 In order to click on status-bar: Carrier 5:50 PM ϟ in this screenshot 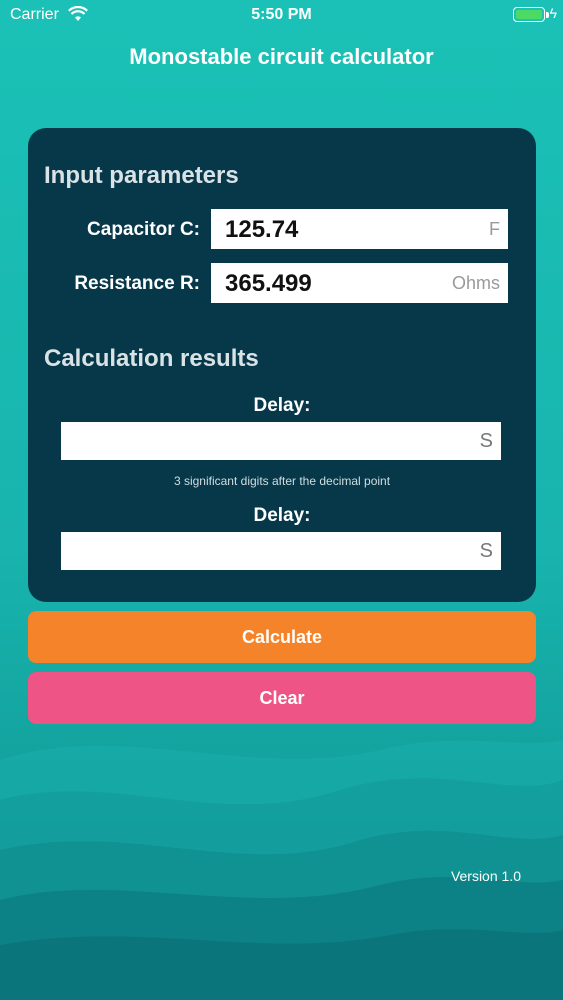, I will do `click(281, 15)`.